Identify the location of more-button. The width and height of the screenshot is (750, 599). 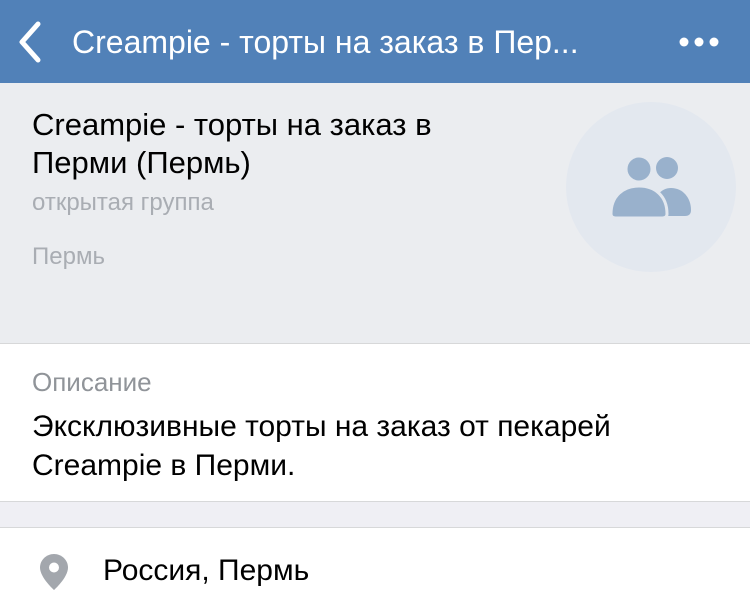
(699, 42).